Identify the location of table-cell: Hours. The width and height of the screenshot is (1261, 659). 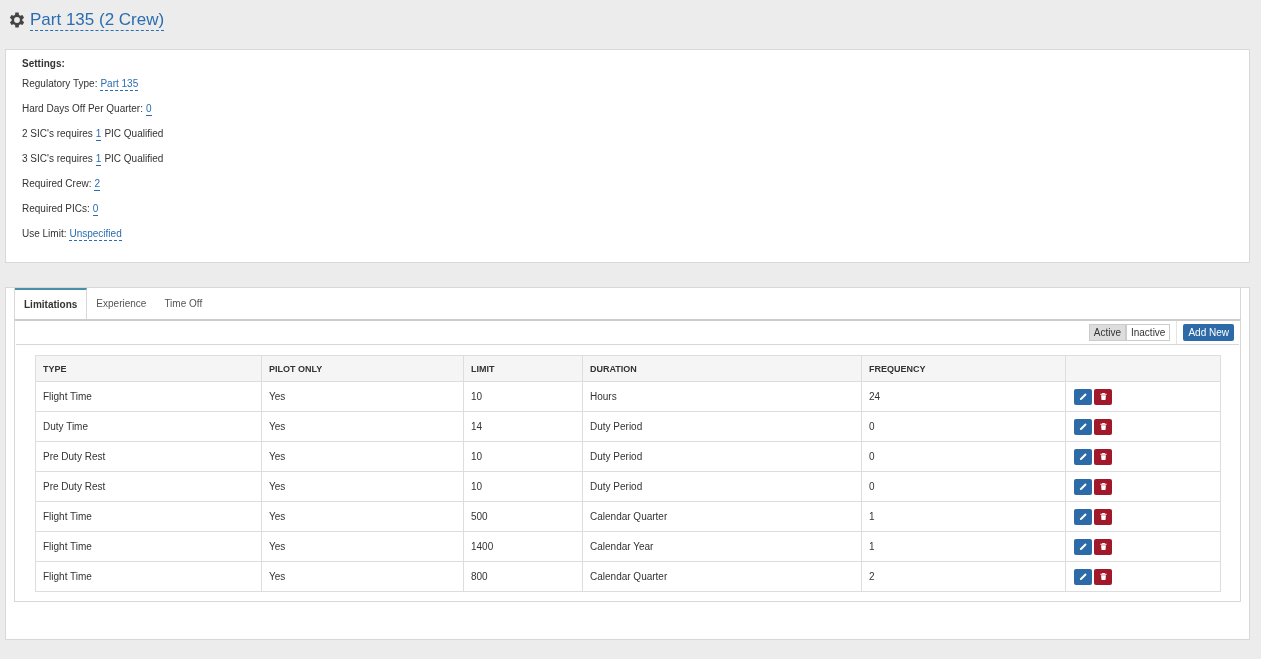
(722, 396).